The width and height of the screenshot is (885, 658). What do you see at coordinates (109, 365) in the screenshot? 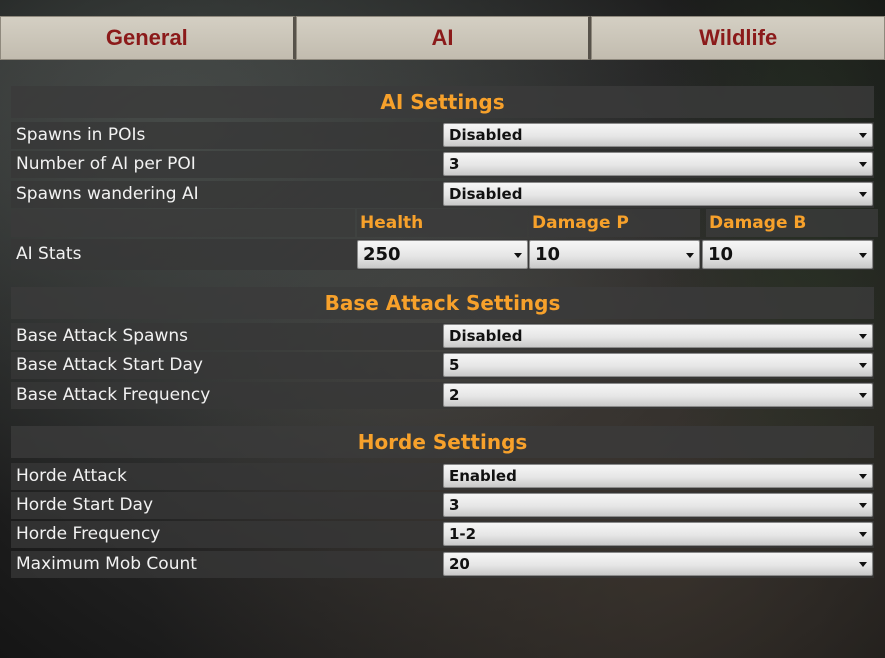
I see `setting-label: Base Attack Start Day` at bounding box center [109, 365].